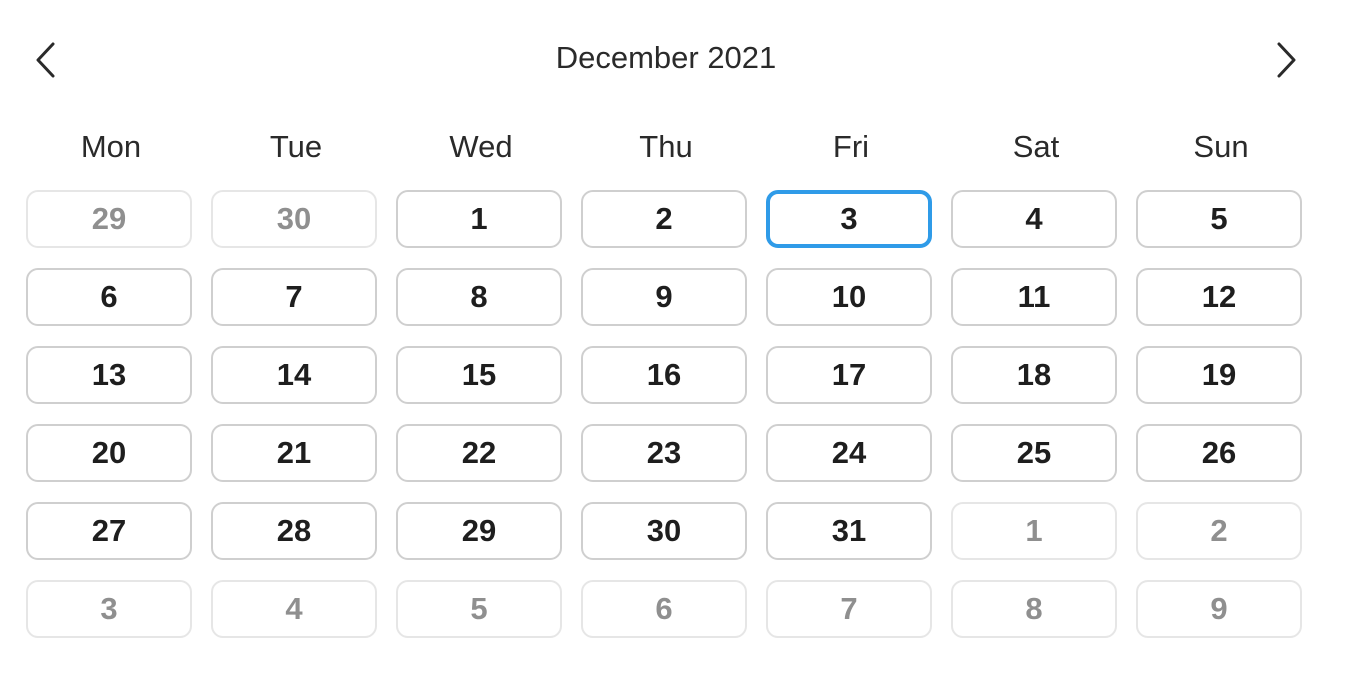  I want to click on day-cell: 15, so click(479, 375).